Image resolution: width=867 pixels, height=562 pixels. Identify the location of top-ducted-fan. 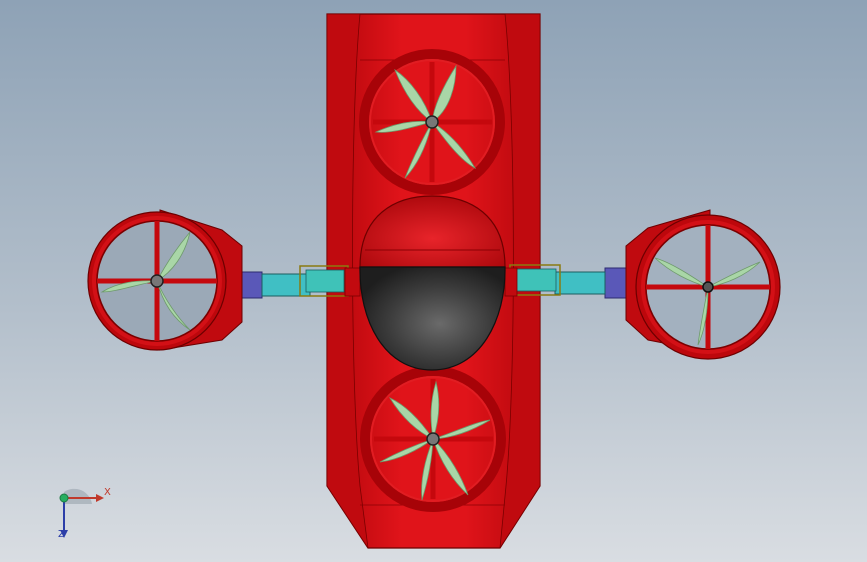
(432, 122).